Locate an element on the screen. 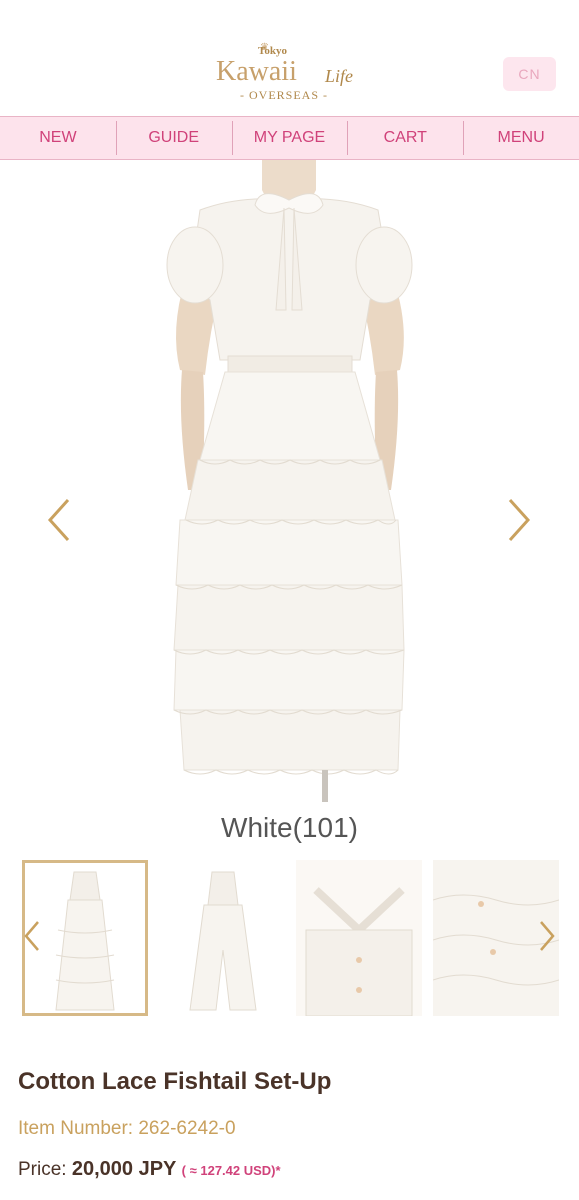 The height and width of the screenshot is (1200, 579). logo-life-text: Life is located at coordinates (339, 76).